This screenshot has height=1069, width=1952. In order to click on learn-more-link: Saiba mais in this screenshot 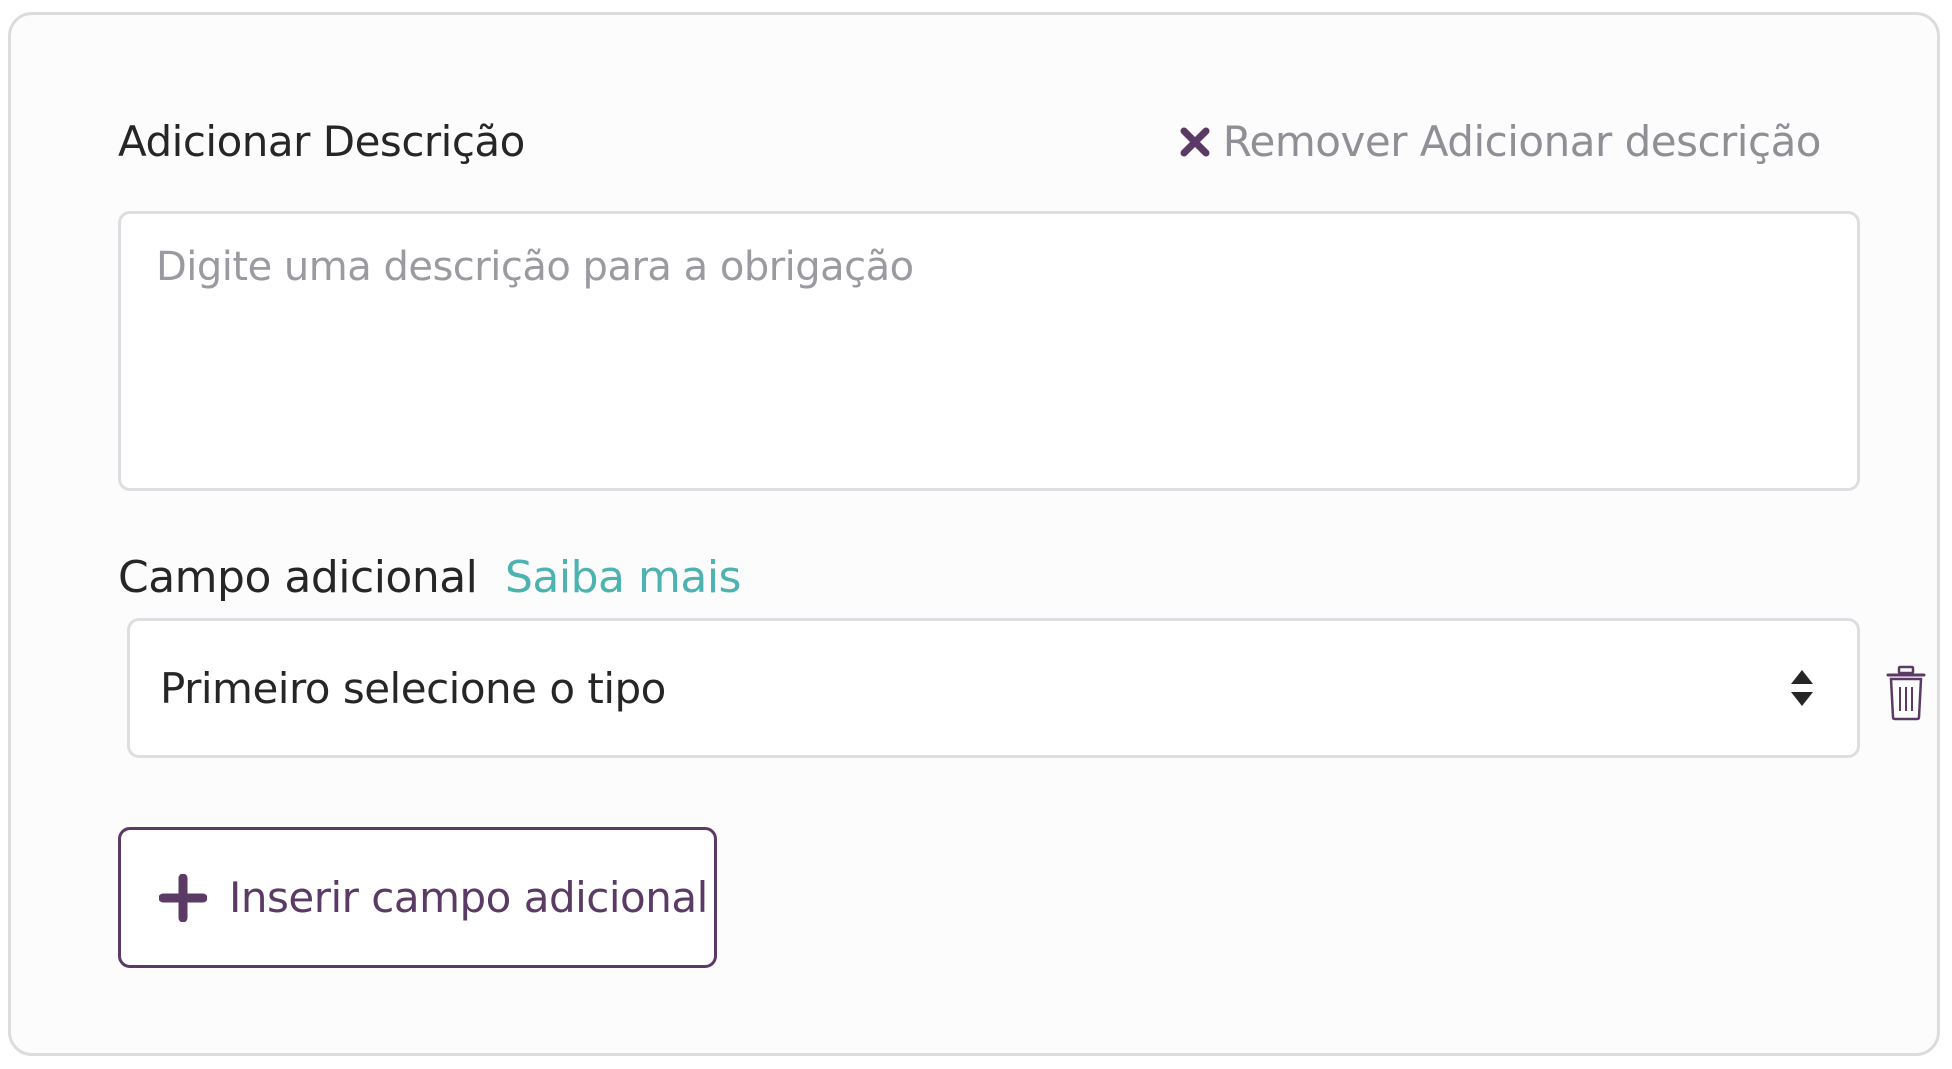, I will do `click(623, 578)`.